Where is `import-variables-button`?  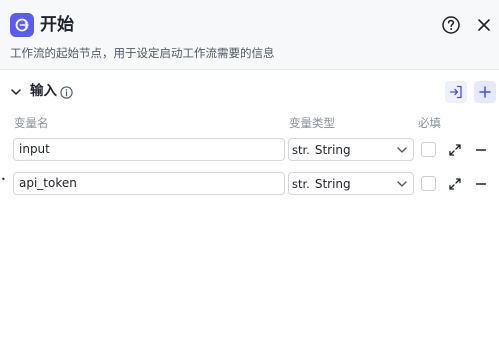 import-variables-button is located at coordinates (456, 92).